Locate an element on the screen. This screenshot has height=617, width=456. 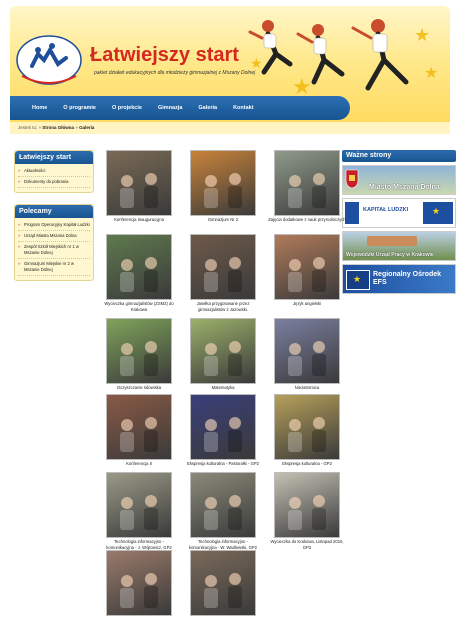
gallery-caption: Niezatromica is located at coordinates (307, 388).